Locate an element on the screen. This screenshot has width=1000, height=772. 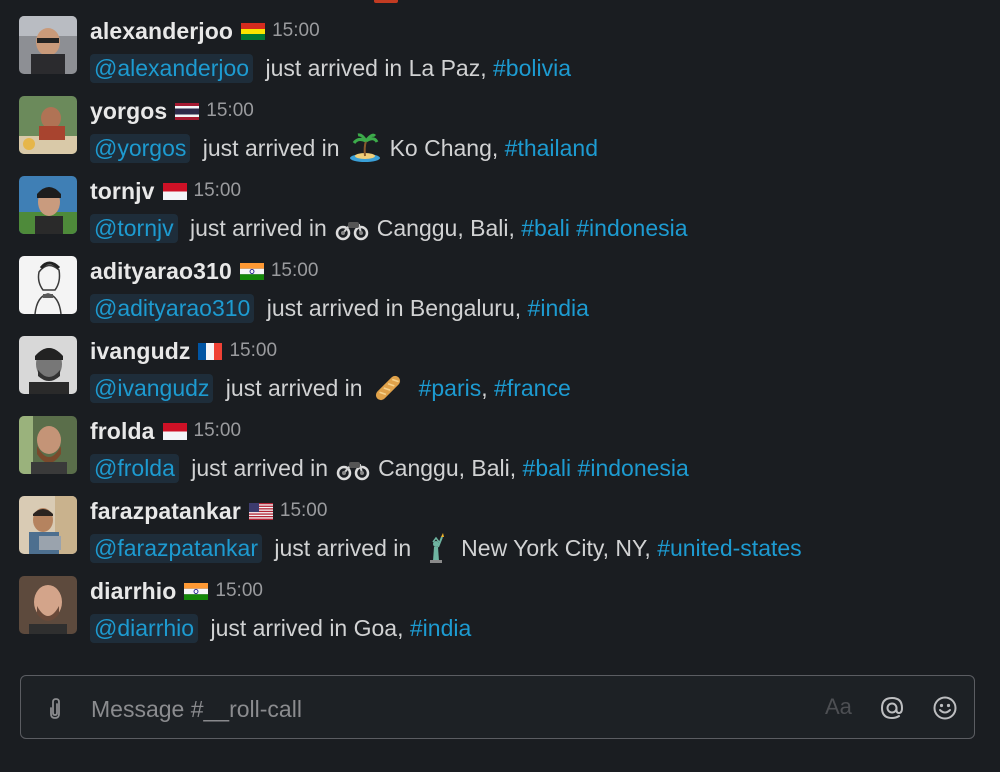
message-text-part: just arrived in Goa, is located at coordinates (307, 627).